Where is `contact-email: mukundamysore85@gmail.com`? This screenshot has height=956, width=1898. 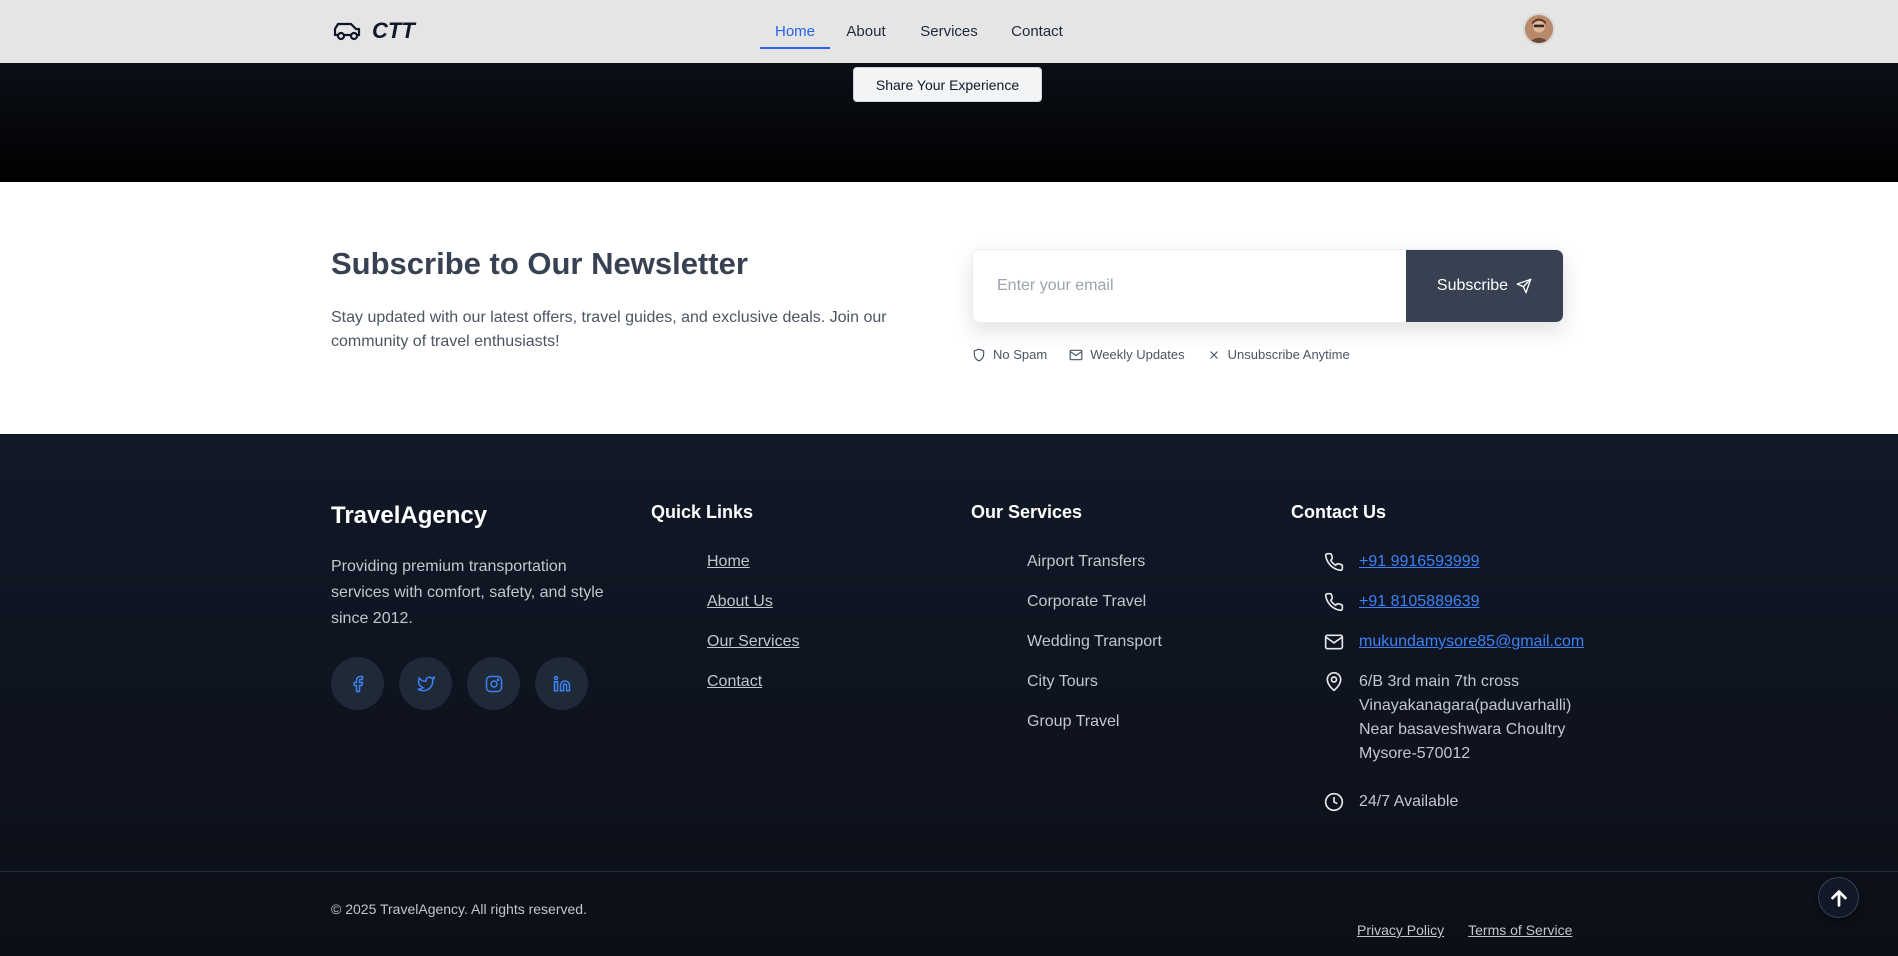
contact-email: mukundamysore85@gmail.com is located at coordinates (1453, 642).